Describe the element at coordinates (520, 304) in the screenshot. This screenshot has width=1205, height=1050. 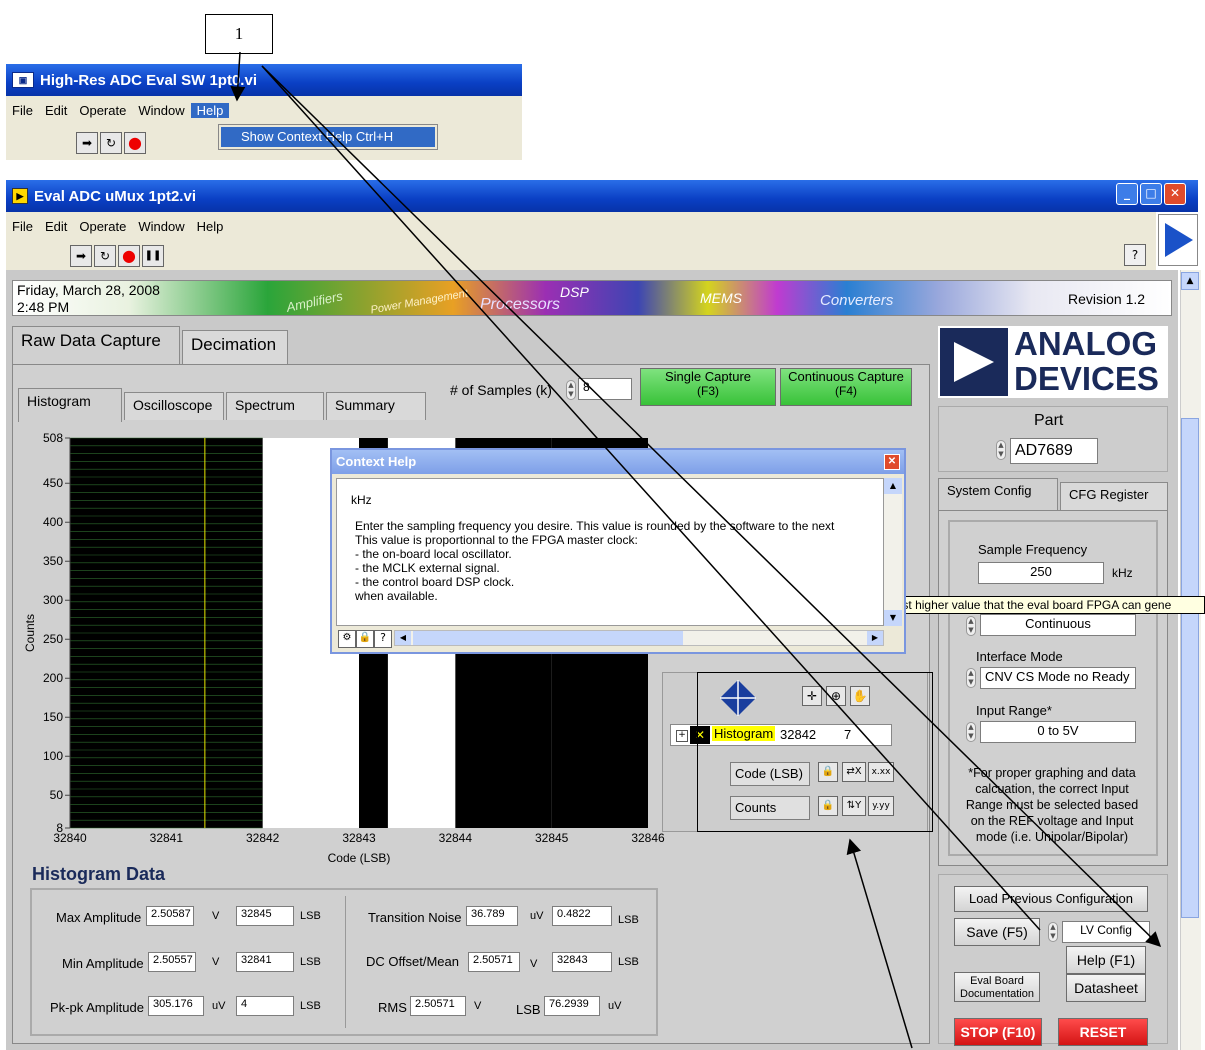
I see `banner-word-processors: Processors` at that location.